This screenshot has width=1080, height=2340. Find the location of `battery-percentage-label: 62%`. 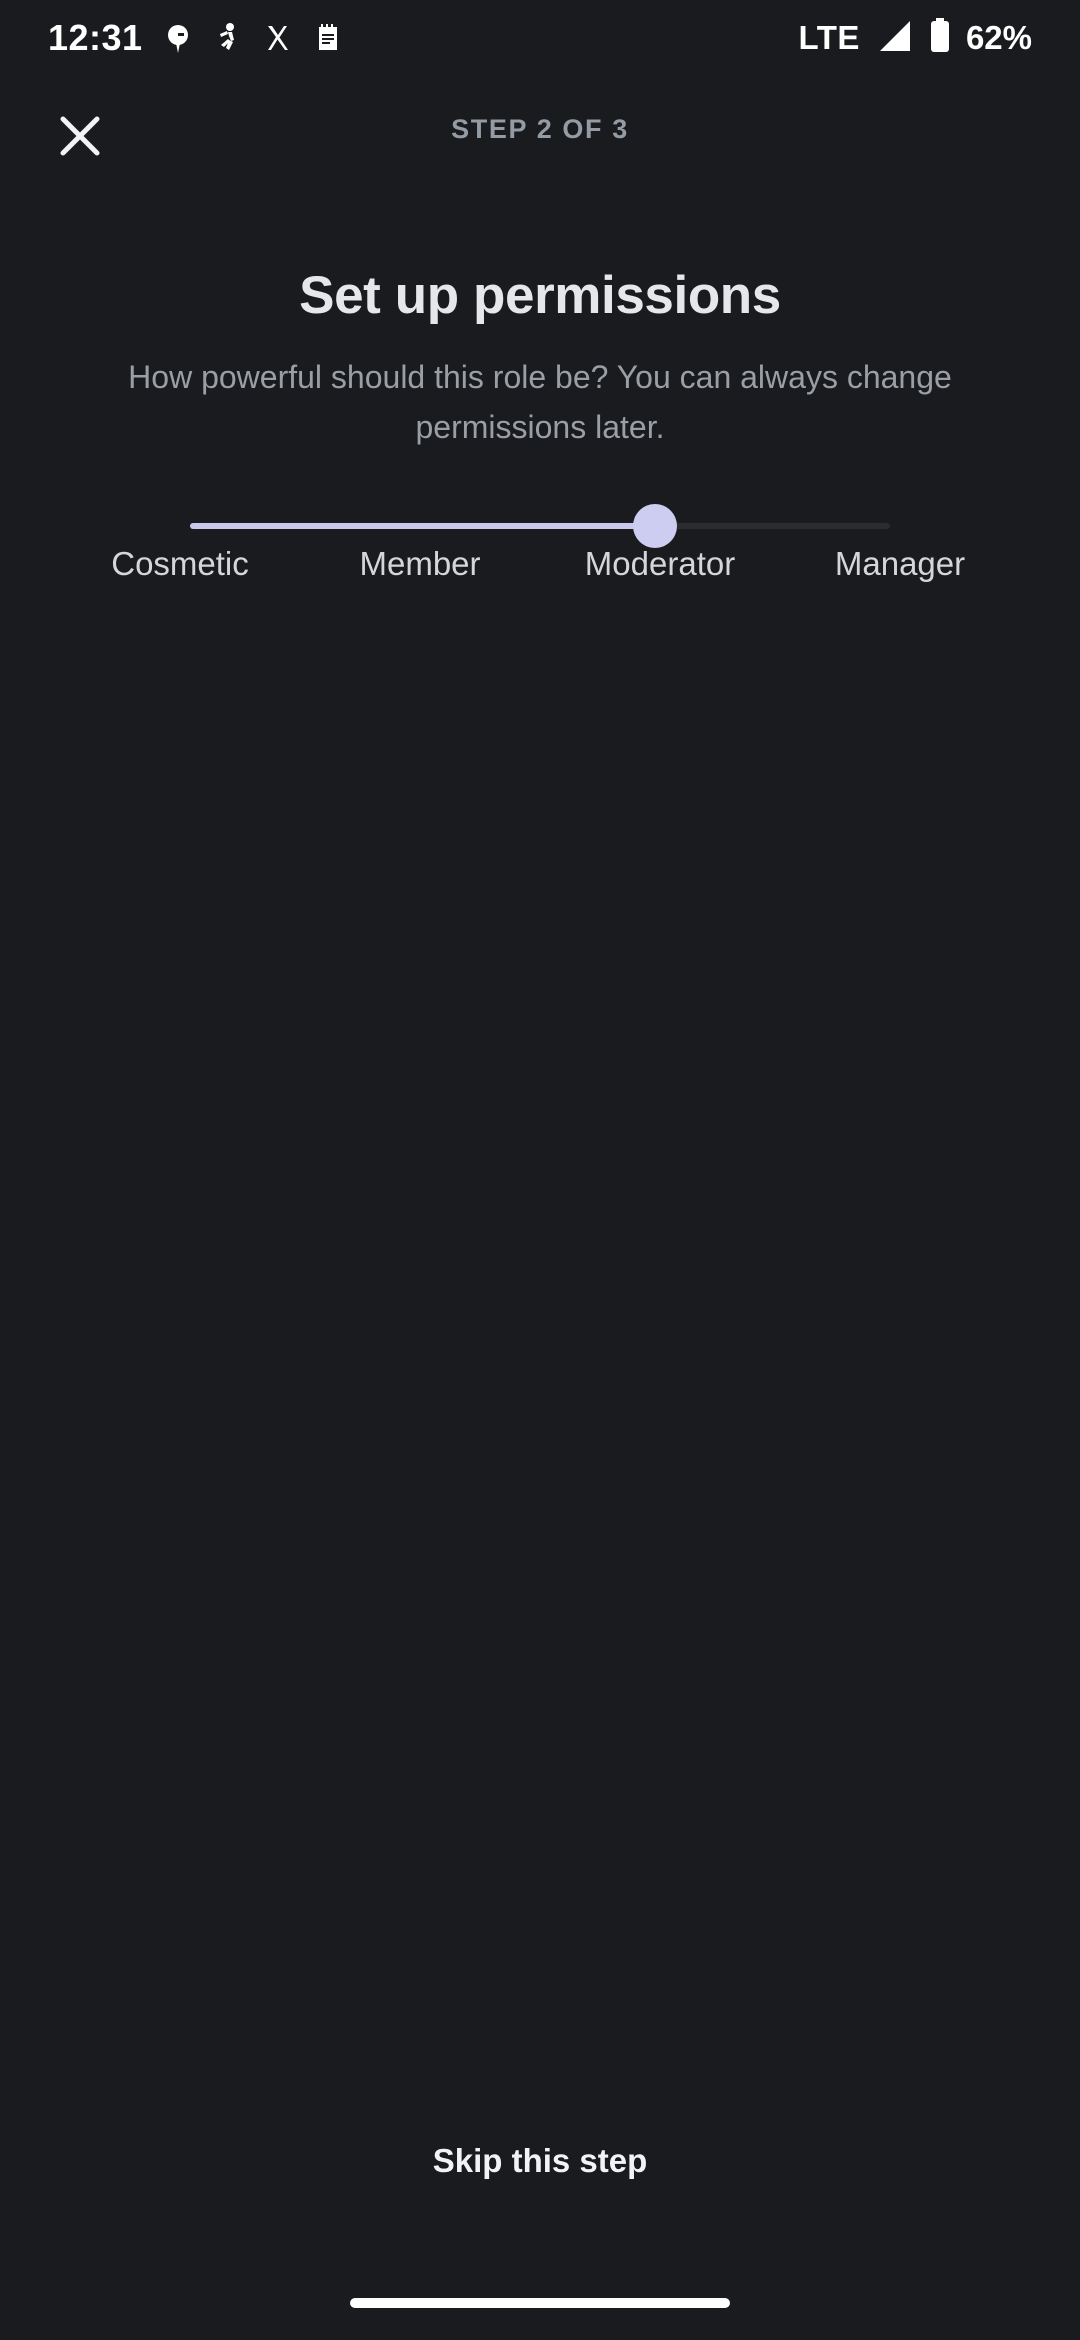

battery-percentage-label: 62% is located at coordinates (998, 37).